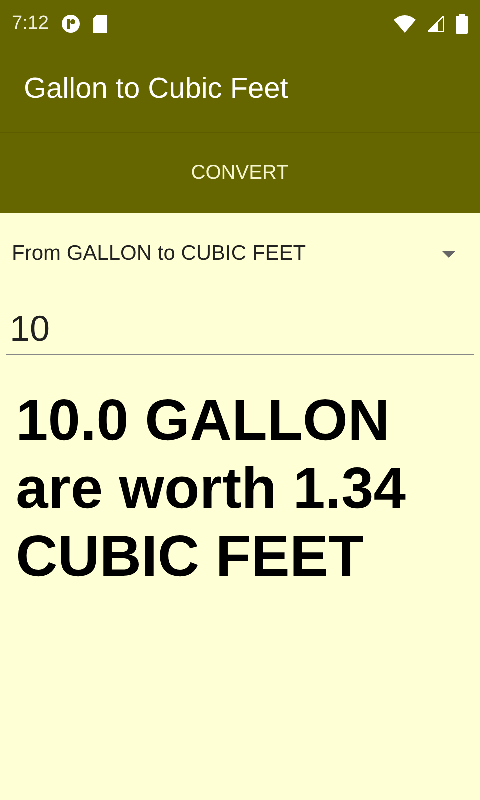 This screenshot has height=800, width=480. What do you see at coordinates (156, 90) in the screenshot?
I see `app-title: Gallon to Cubic Feet` at bounding box center [156, 90].